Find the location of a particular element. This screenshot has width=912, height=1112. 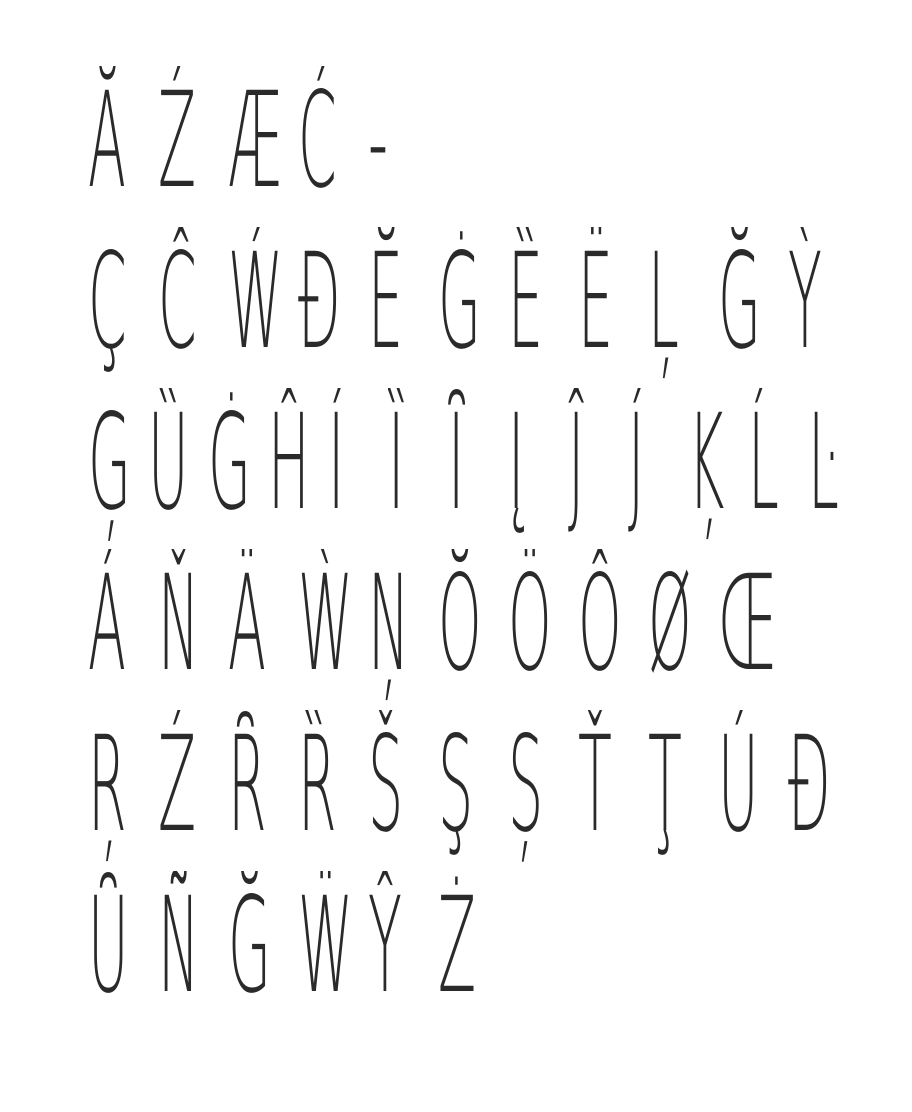

glyph-cell: Ŀ is located at coordinates (838, 468).